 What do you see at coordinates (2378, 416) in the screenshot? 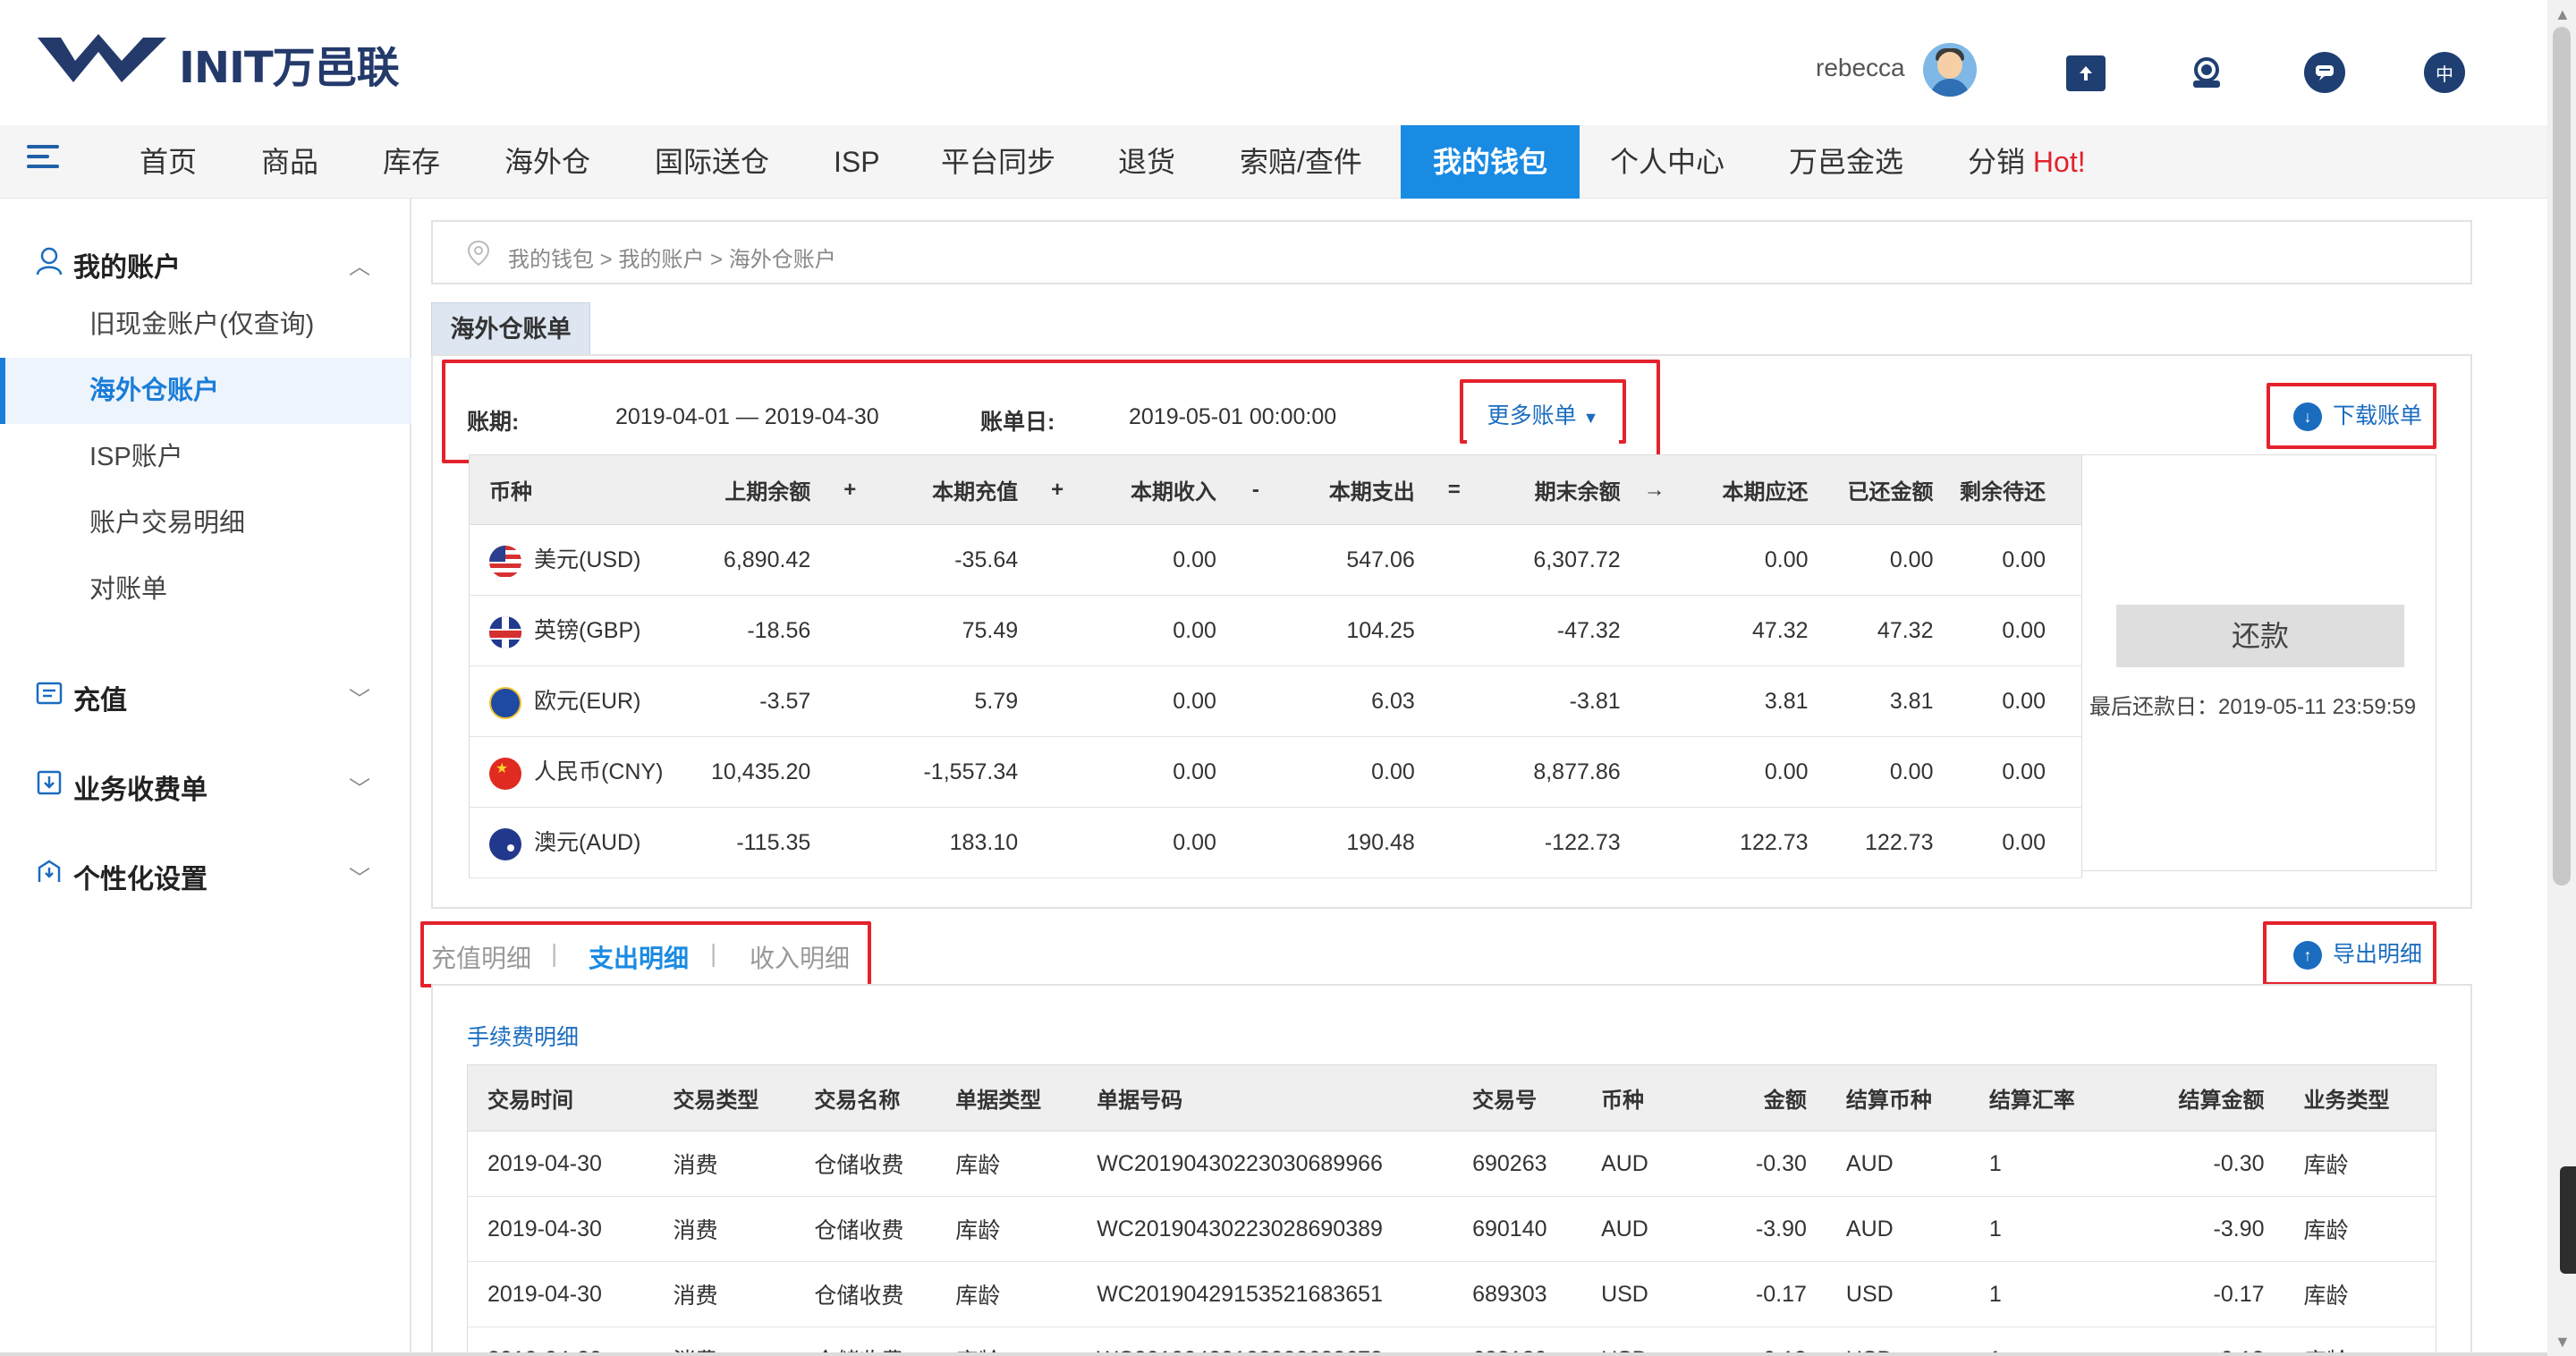
I see `download-bill-label: 下载账单` at bounding box center [2378, 416].